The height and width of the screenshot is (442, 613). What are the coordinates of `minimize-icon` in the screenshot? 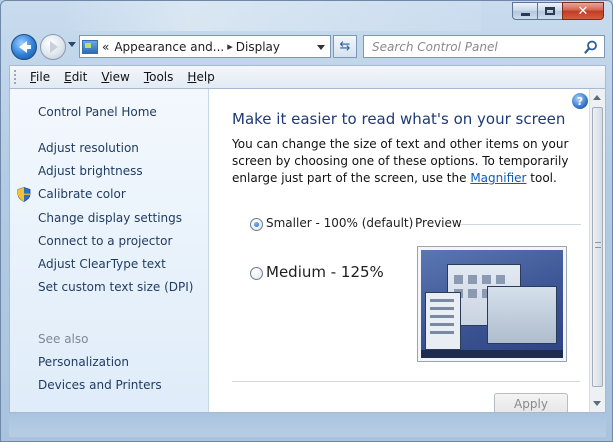 It's located at (525, 14).